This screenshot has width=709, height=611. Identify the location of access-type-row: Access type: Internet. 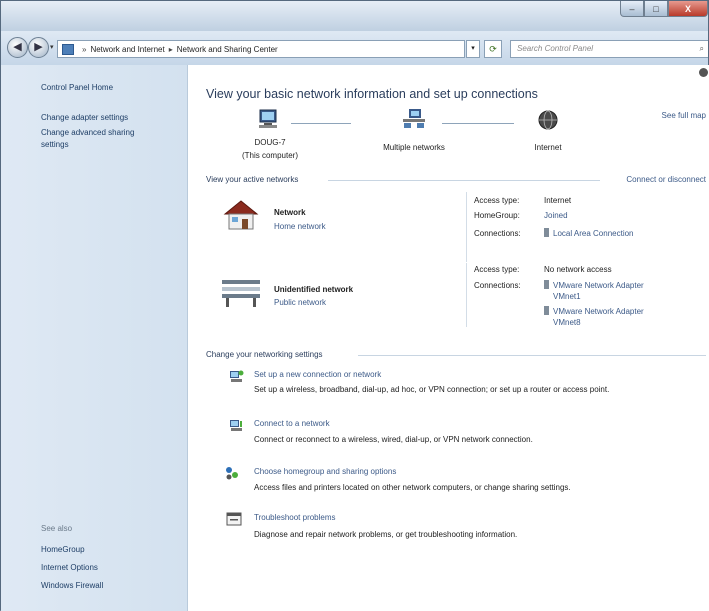
(522, 200).